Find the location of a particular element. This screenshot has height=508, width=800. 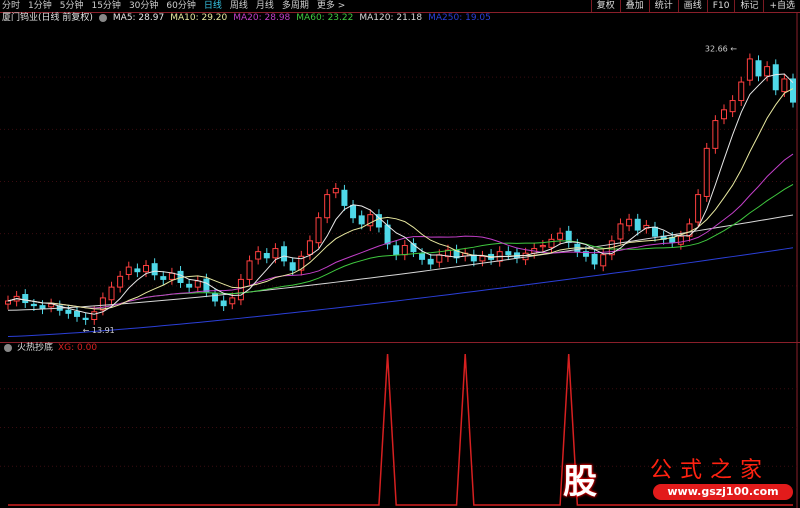

period-tab: 周线 is located at coordinates (239, 6).